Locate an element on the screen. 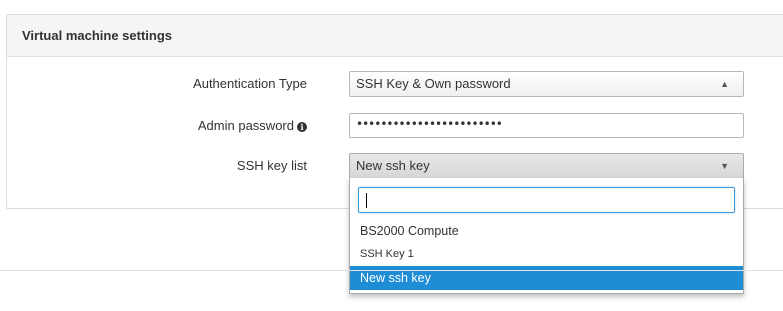 The height and width of the screenshot is (311, 783). admin-password-field: •••••••••••••••••••••••• is located at coordinates (546, 125).